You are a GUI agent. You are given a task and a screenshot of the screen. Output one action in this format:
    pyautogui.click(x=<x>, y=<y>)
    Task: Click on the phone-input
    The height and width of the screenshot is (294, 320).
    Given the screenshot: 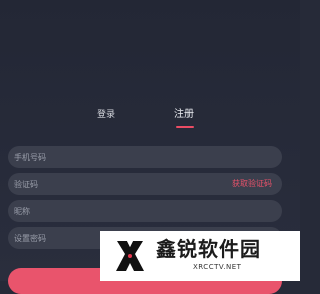 What is the action you would take?
    pyautogui.click(x=145, y=157)
    